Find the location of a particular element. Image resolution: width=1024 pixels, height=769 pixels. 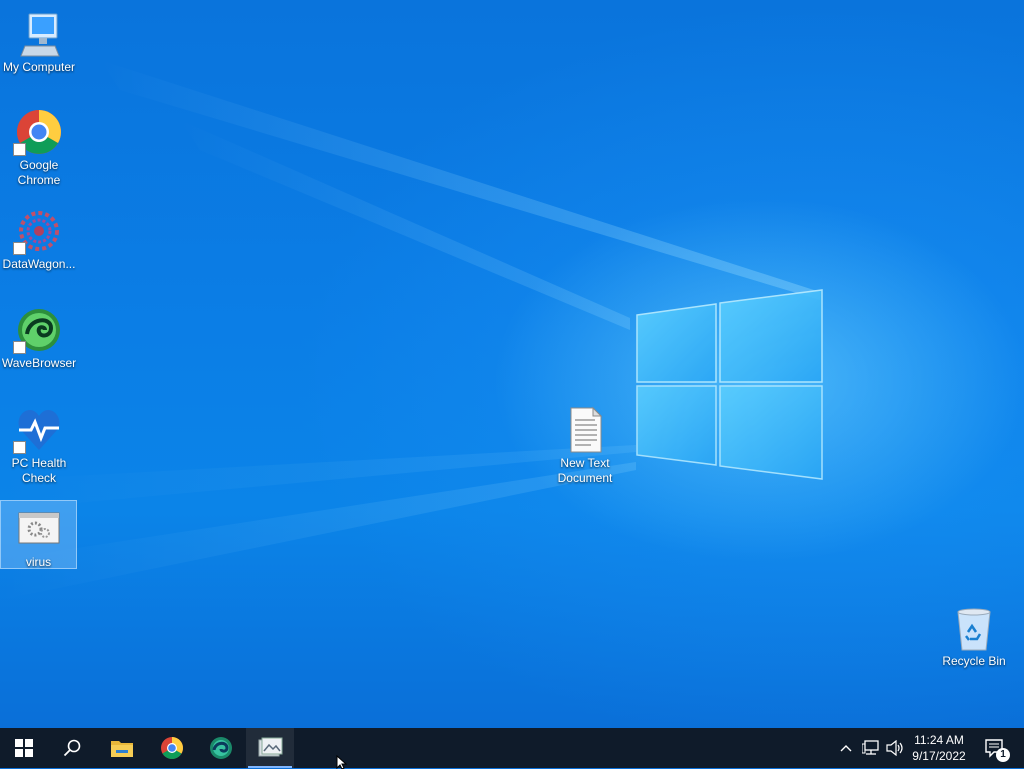

photo-app-icon is located at coordinates (270, 747).